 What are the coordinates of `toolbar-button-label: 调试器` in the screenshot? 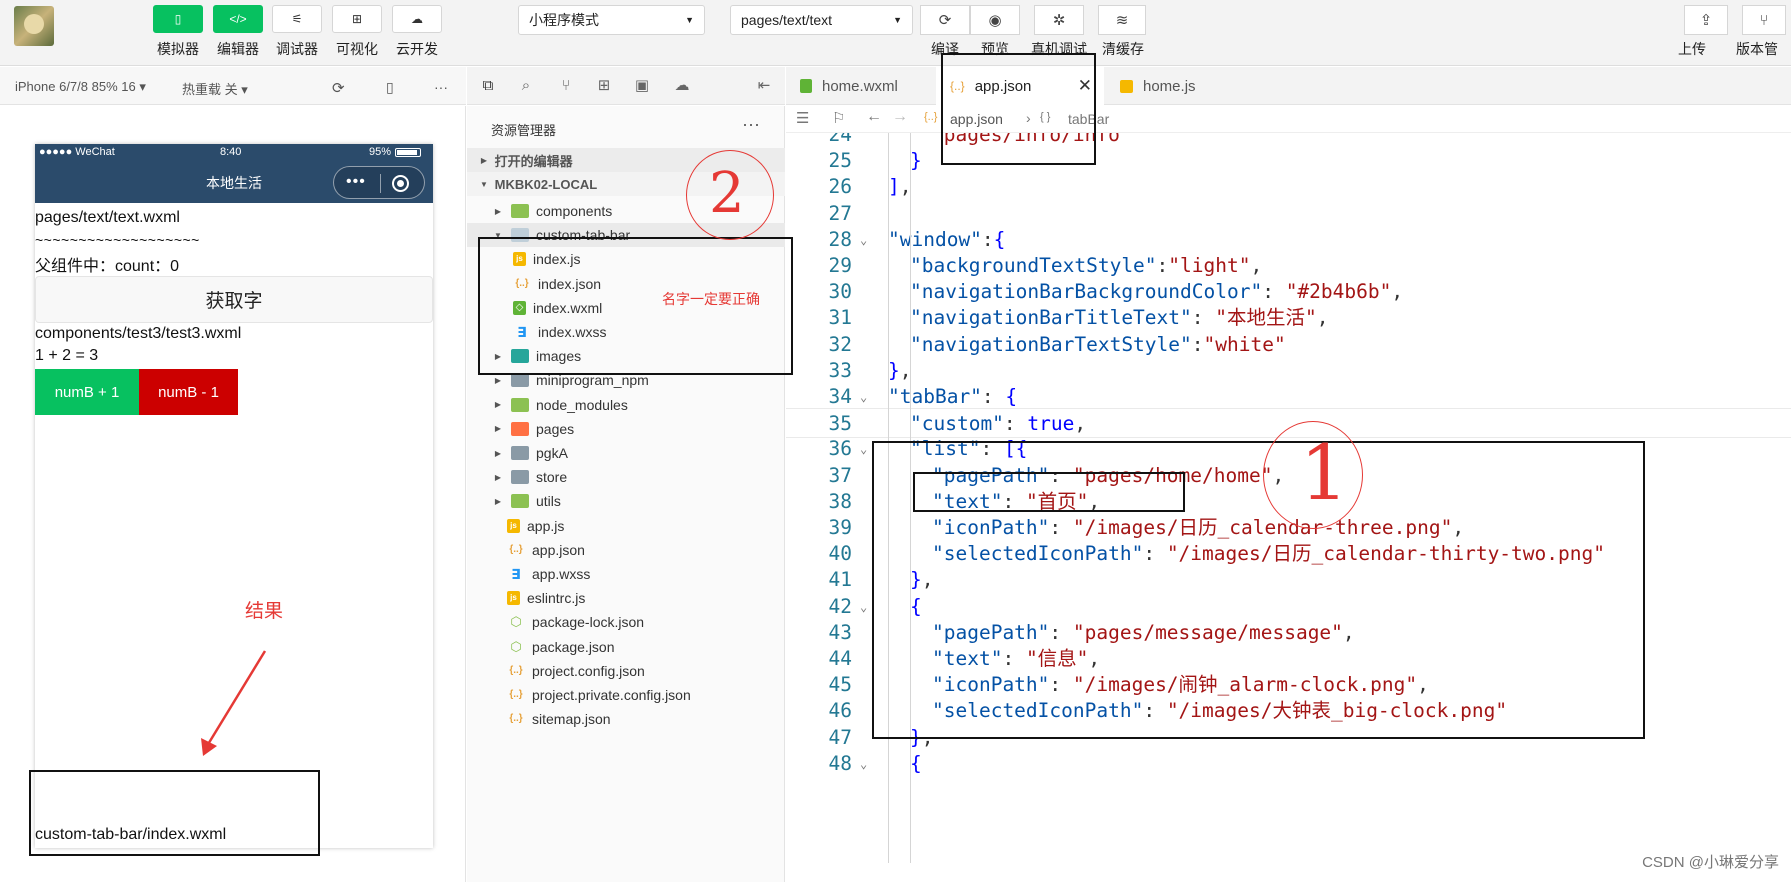 It's located at (297, 49).